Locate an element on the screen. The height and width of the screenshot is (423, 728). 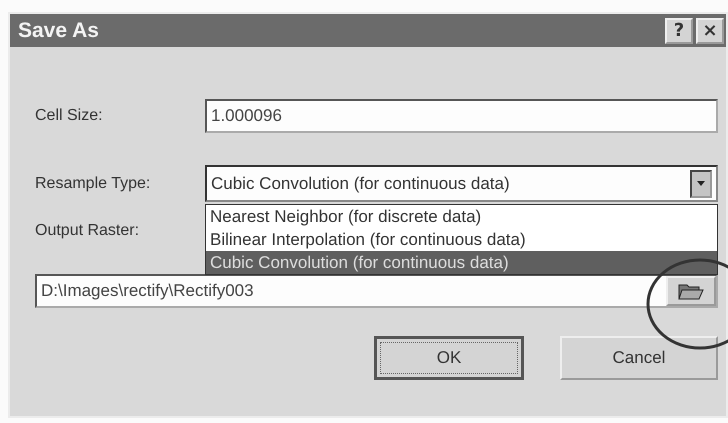
dropdown-arrow-button is located at coordinates (701, 184).